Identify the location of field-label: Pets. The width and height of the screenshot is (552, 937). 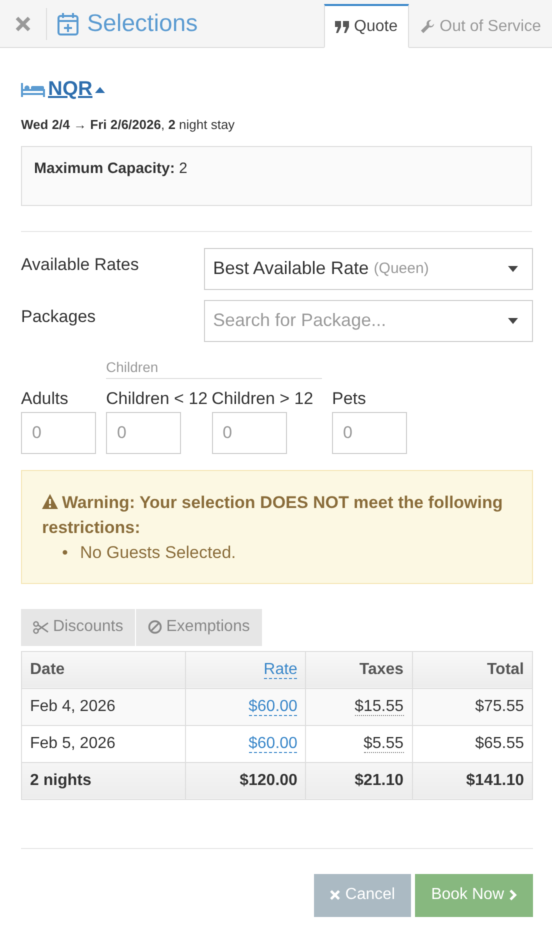
(350, 398).